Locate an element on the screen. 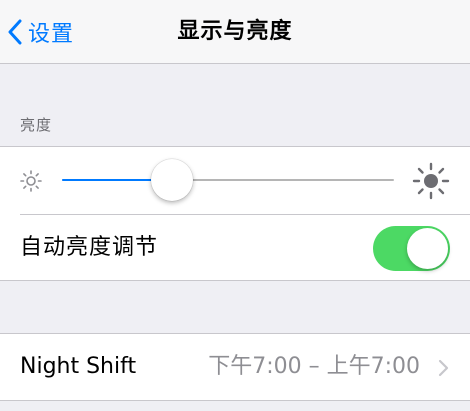 This screenshot has height=411, width=470. night-shift-schedule: 下午7:00 – 上午7:00 is located at coordinates (314, 366).